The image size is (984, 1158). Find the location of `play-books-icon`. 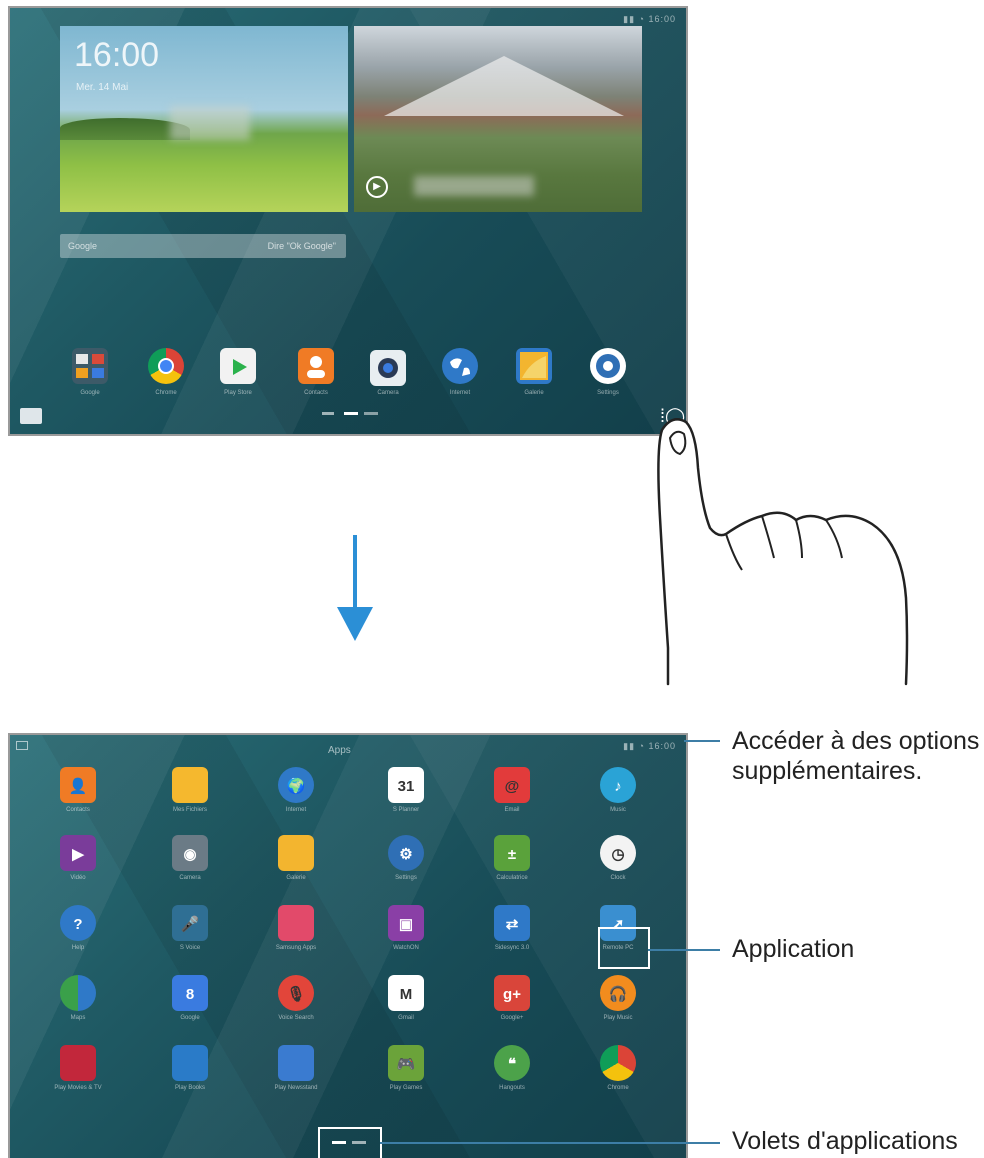

play-books-icon is located at coordinates (190, 1063).